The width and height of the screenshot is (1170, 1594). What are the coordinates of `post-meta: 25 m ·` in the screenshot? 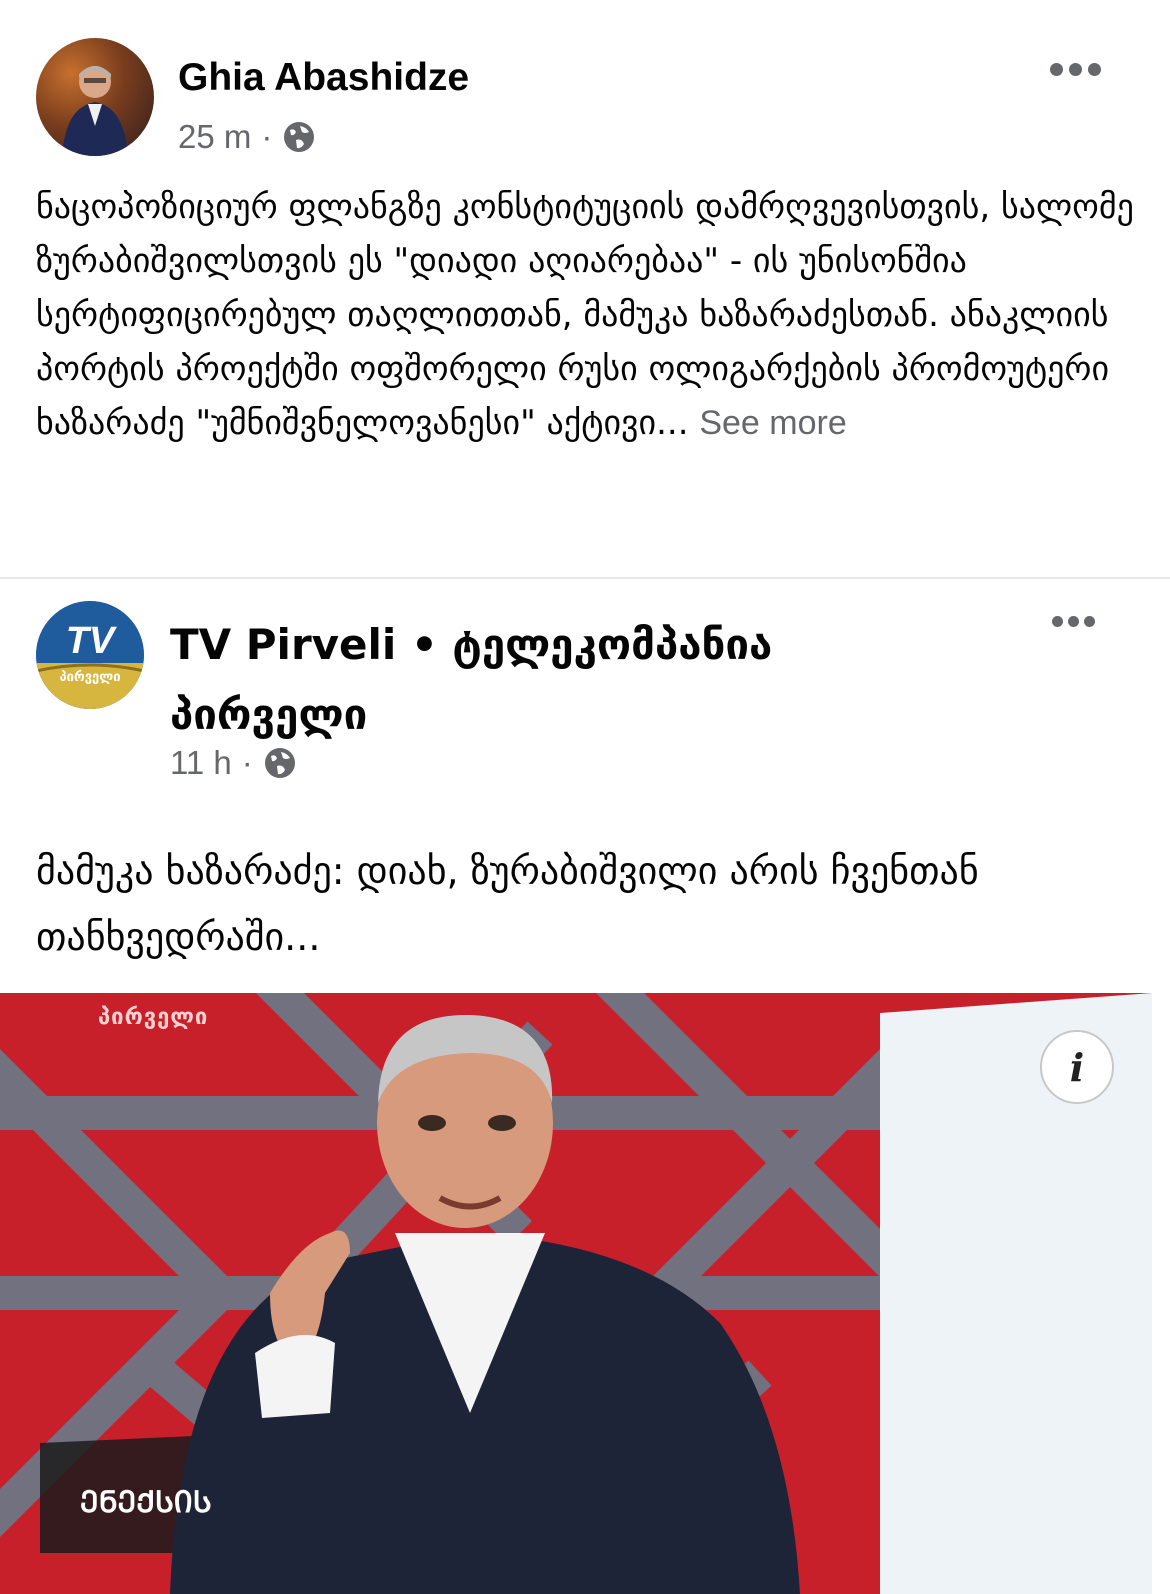 It's located at (247, 137).